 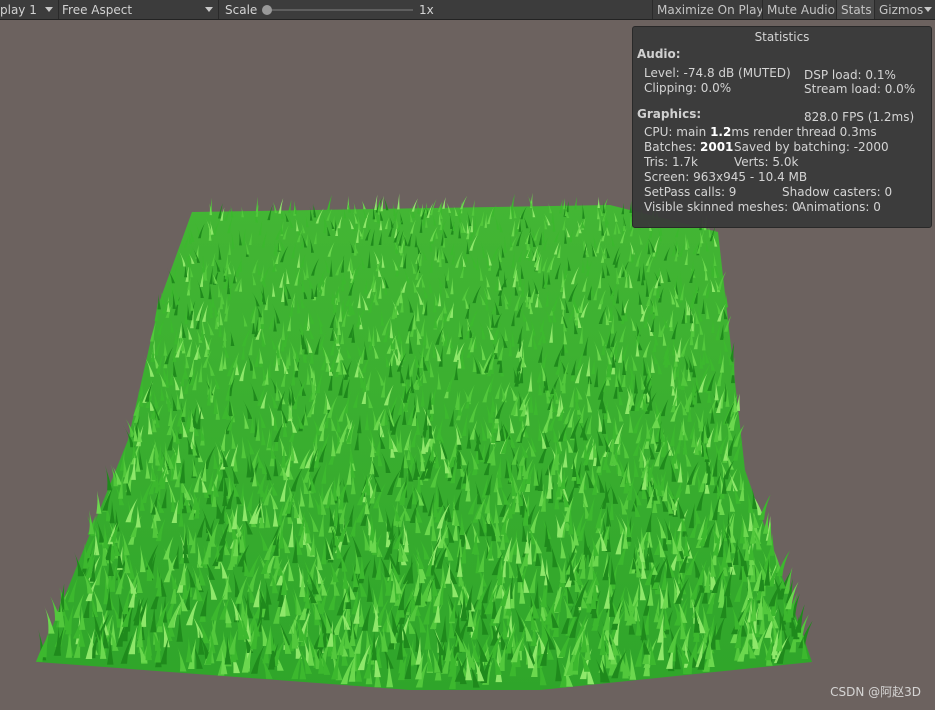 I want to click on stats-label: Stats, so click(x=856, y=9).